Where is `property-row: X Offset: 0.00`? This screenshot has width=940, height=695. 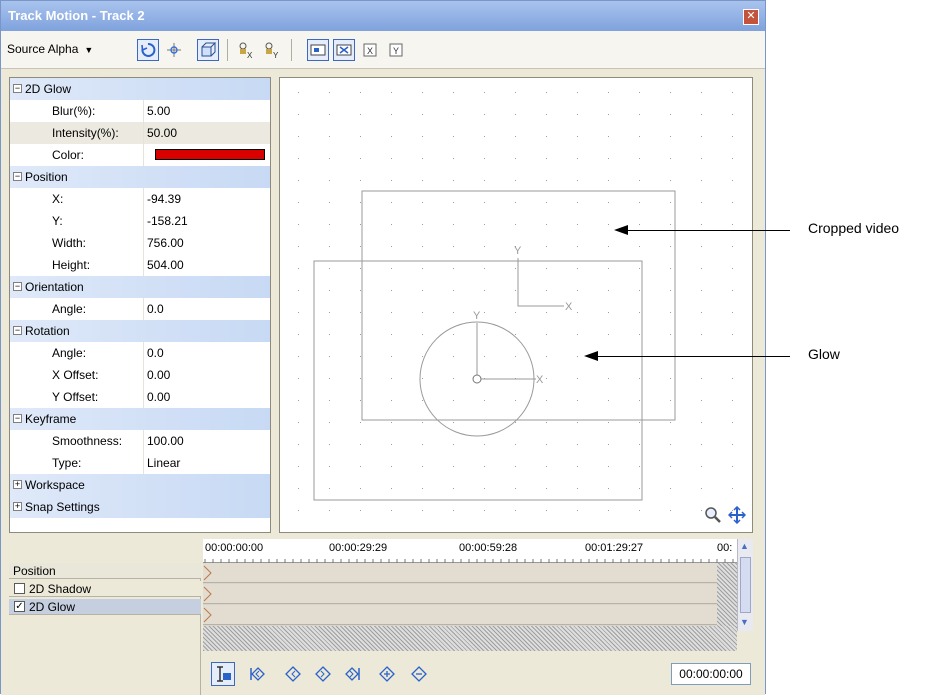 property-row: X Offset: 0.00 is located at coordinates (140, 375).